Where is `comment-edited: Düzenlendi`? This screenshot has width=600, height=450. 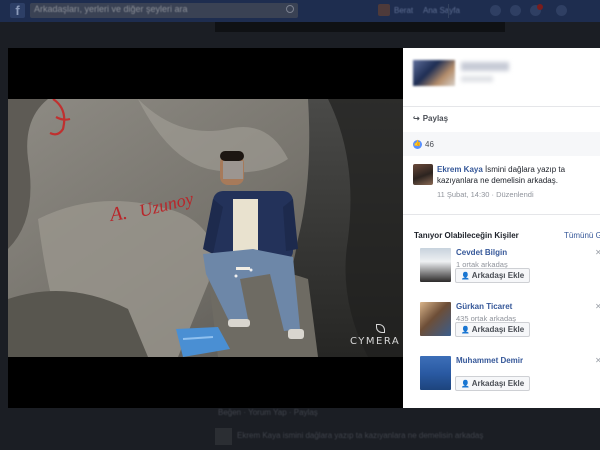
comment-edited: Düzenlendi is located at coordinates (515, 194).